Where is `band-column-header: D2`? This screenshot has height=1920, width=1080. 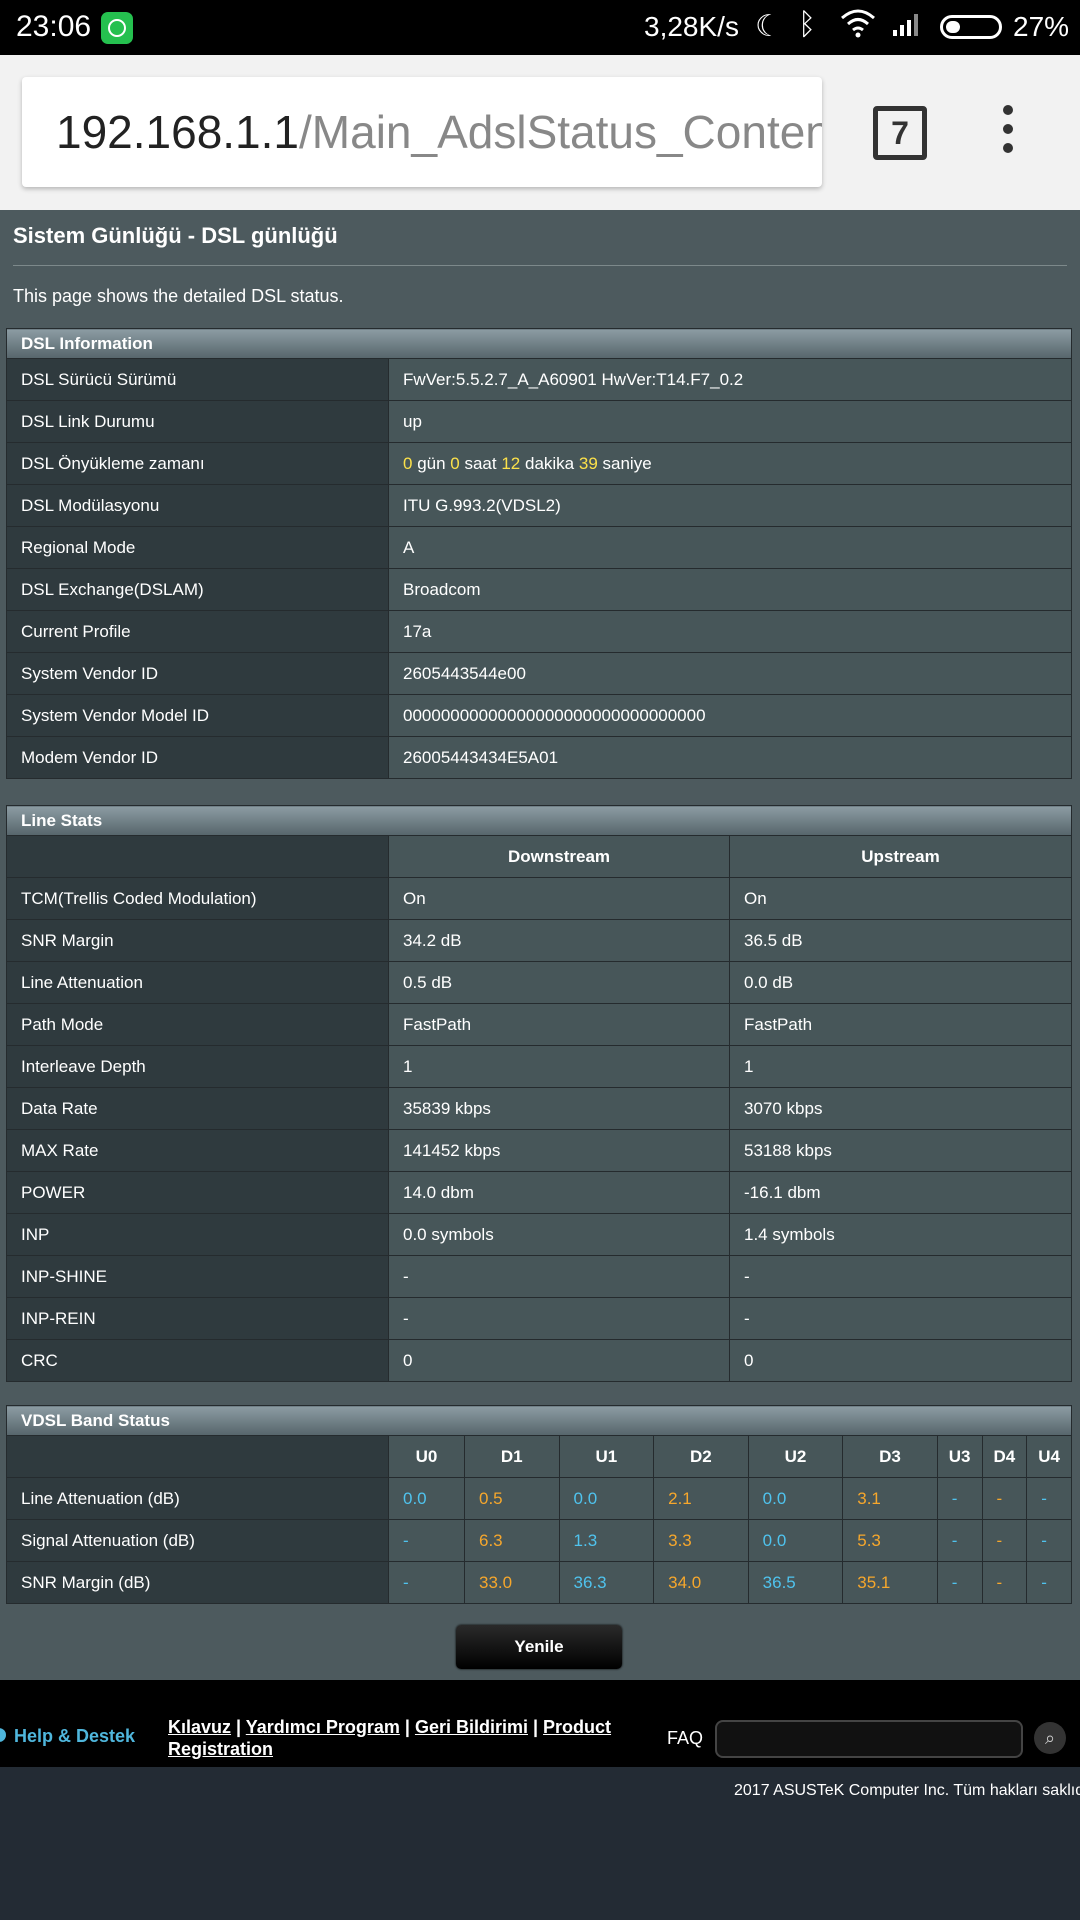 band-column-header: D2 is located at coordinates (701, 1456).